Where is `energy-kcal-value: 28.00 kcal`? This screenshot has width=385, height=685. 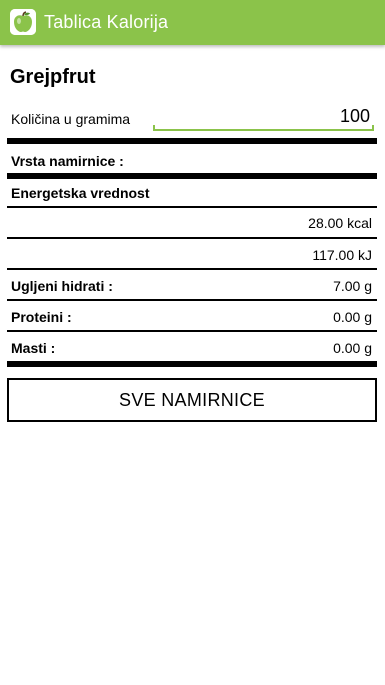 energy-kcal-value: 28.00 kcal is located at coordinates (340, 223).